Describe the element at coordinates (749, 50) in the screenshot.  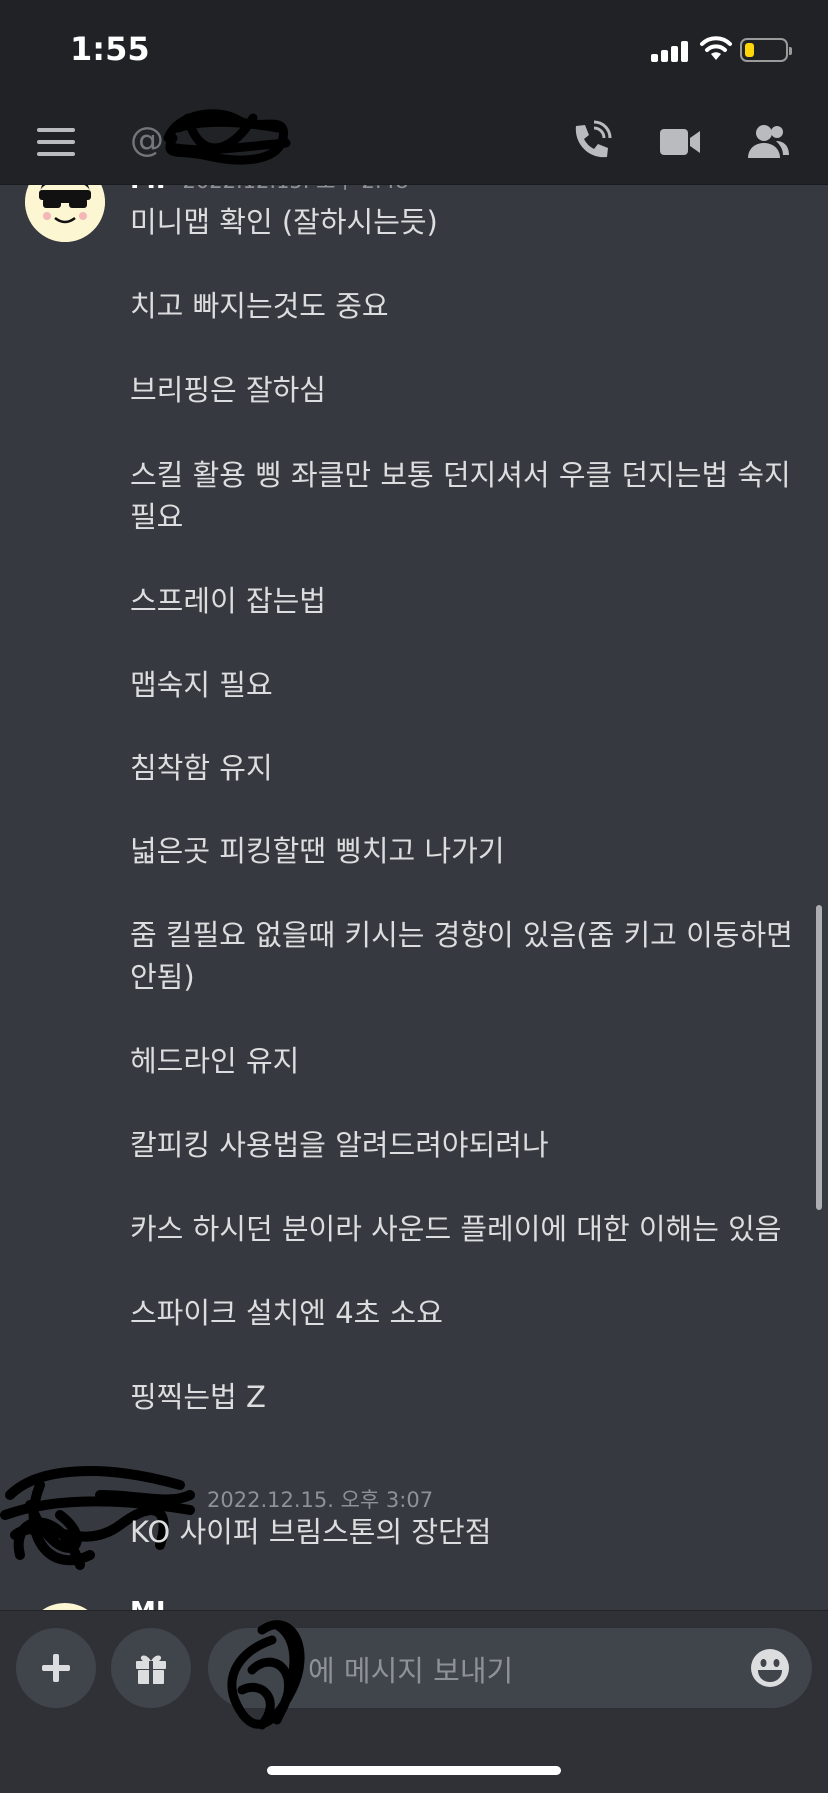
I see `battery-level` at that location.